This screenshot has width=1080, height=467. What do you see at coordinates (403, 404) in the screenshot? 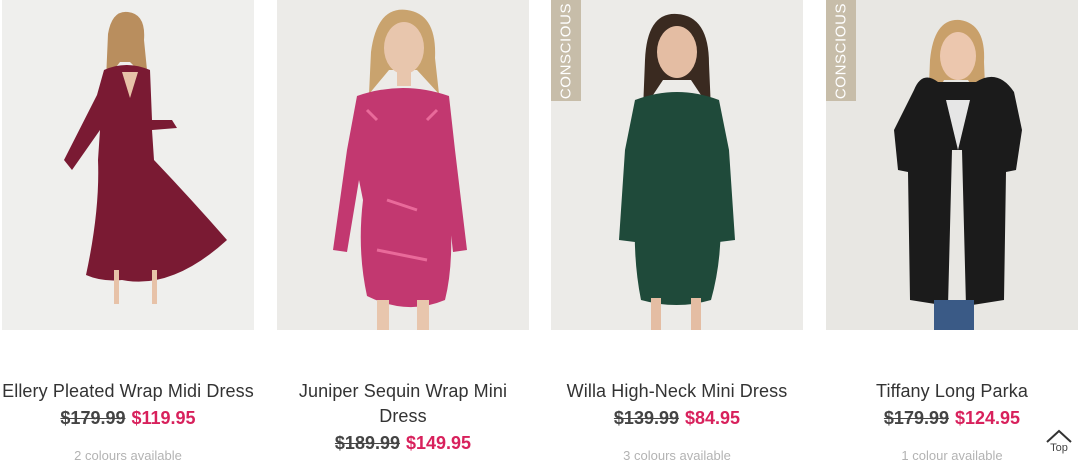
I see `product-name: Juniper Sequin Wrap Mini Dress` at bounding box center [403, 404].